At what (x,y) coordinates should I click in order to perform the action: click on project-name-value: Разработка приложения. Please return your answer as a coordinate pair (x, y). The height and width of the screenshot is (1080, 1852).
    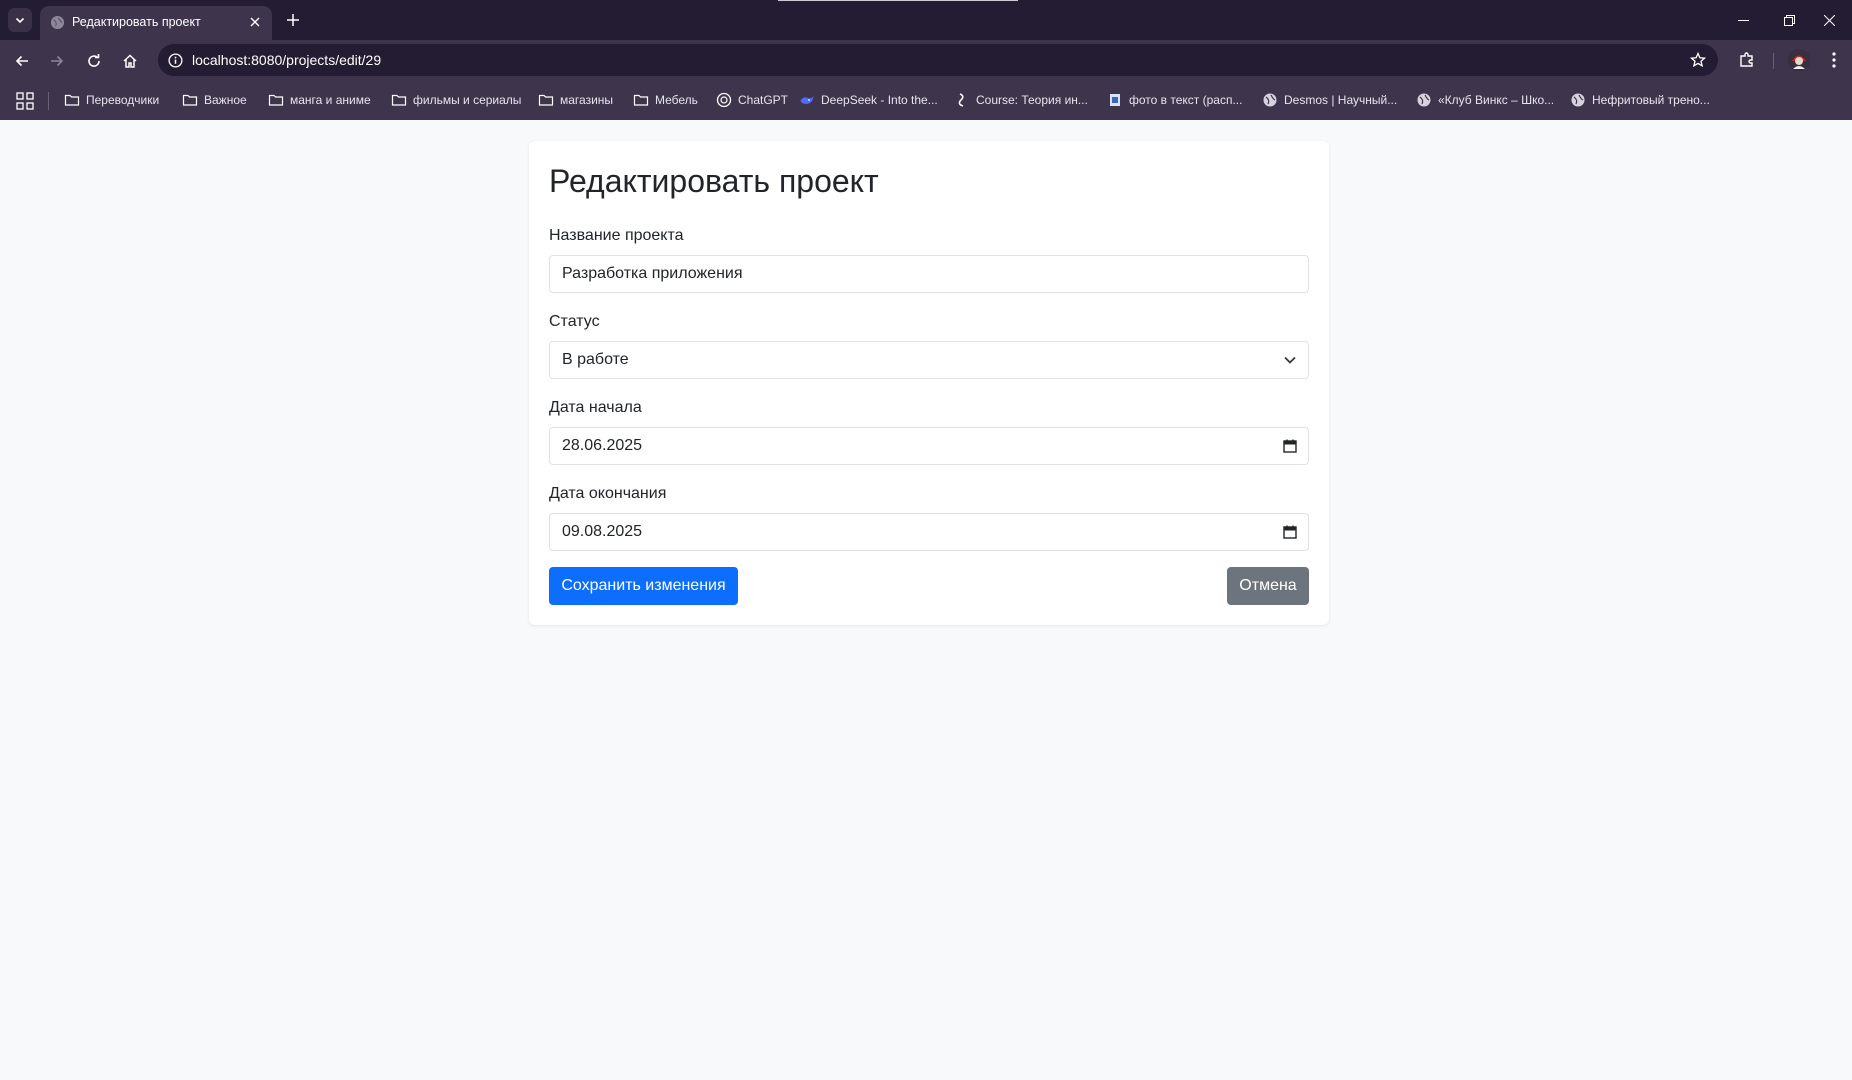
    Looking at the image, I should click on (652, 273).